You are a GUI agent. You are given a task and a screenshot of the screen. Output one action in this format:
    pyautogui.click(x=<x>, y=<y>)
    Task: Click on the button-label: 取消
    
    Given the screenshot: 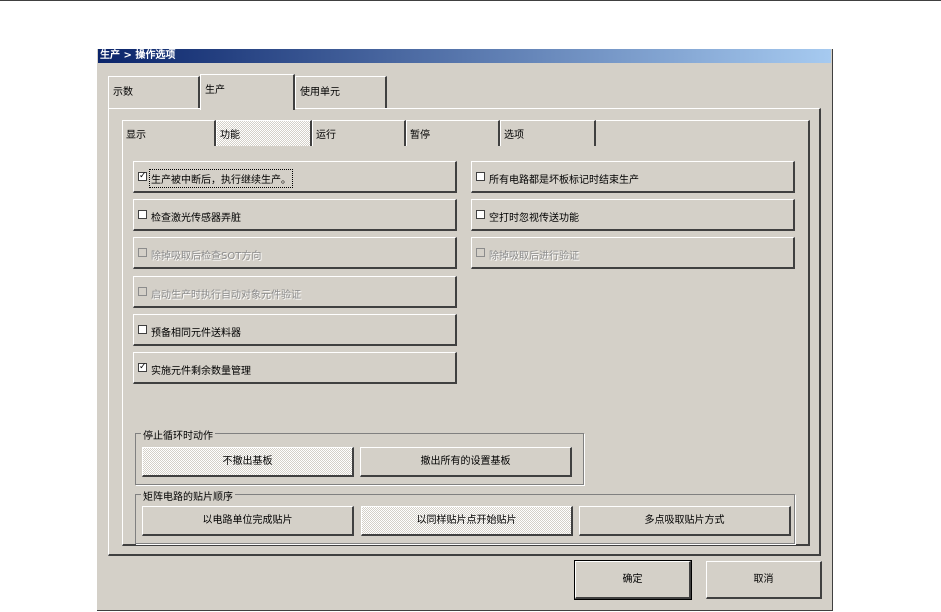 What is the action you would take?
    pyautogui.click(x=763, y=579)
    